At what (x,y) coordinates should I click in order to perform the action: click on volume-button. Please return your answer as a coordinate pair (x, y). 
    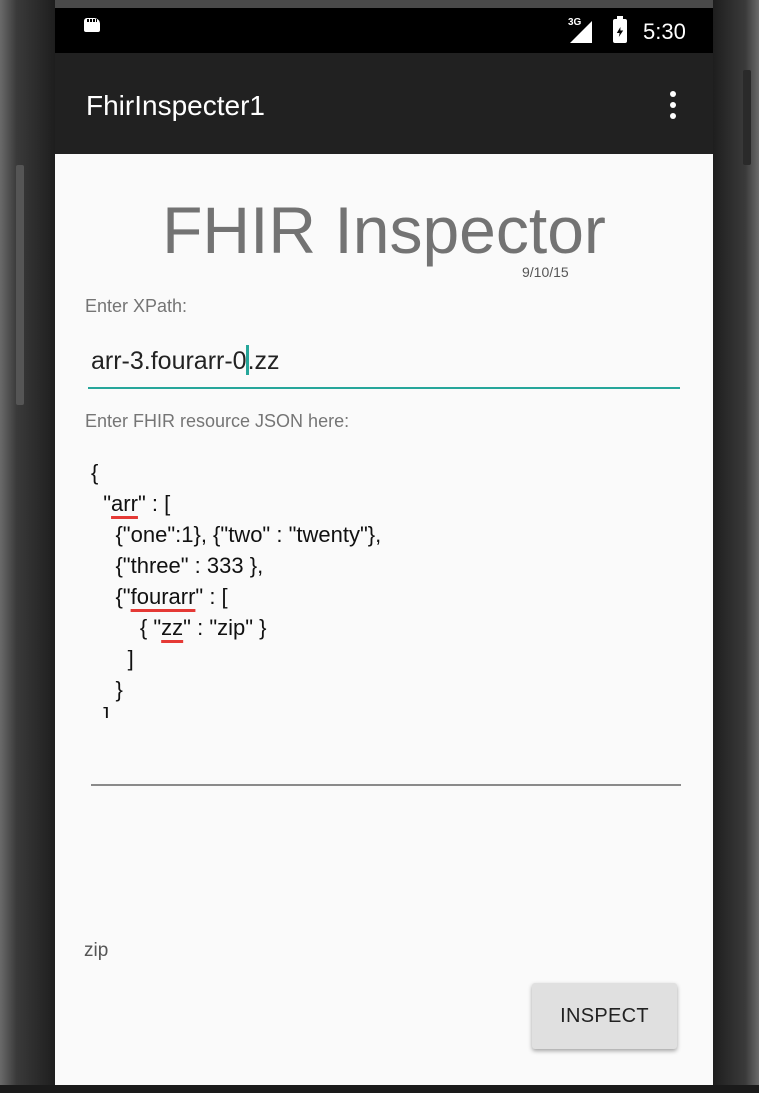
    Looking at the image, I should click on (20, 285).